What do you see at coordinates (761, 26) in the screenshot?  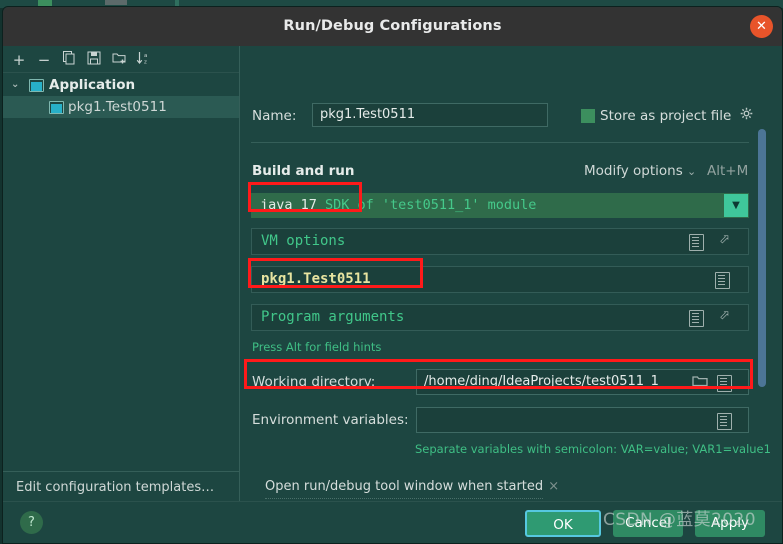 I see `close-icon: ✕` at bounding box center [761, 26].